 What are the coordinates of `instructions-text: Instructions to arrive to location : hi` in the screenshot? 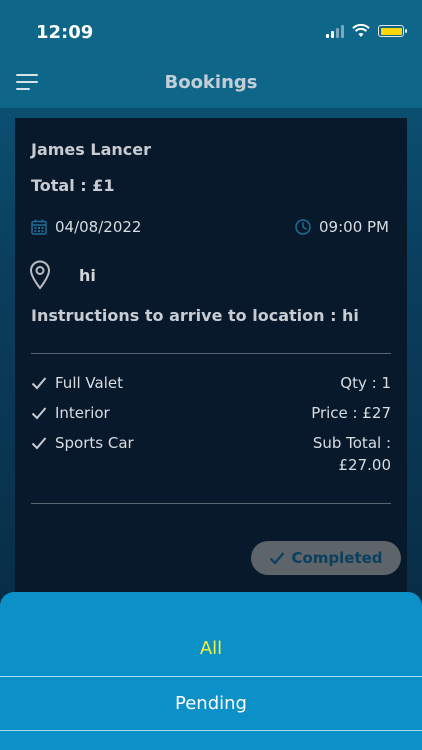 It's located at (195, 315).